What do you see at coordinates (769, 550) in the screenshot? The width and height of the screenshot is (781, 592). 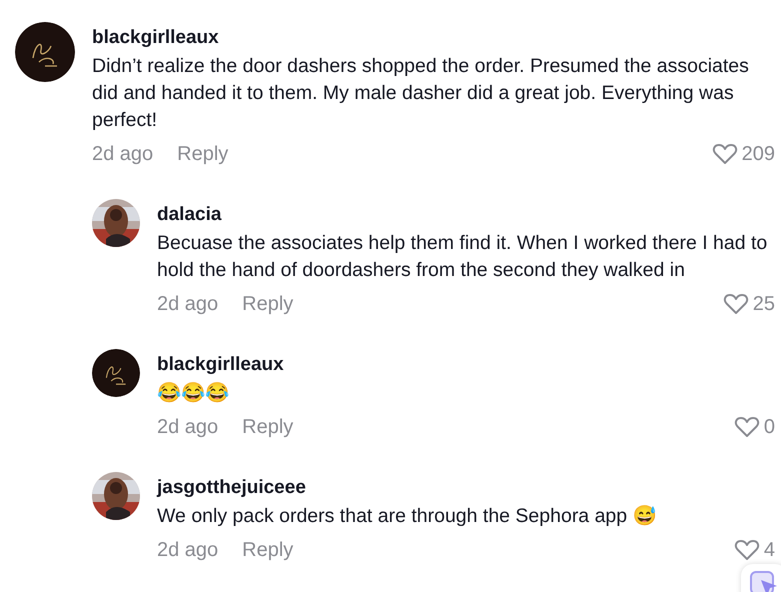 I see `like-count: 4` at bounding box center [769, 550].